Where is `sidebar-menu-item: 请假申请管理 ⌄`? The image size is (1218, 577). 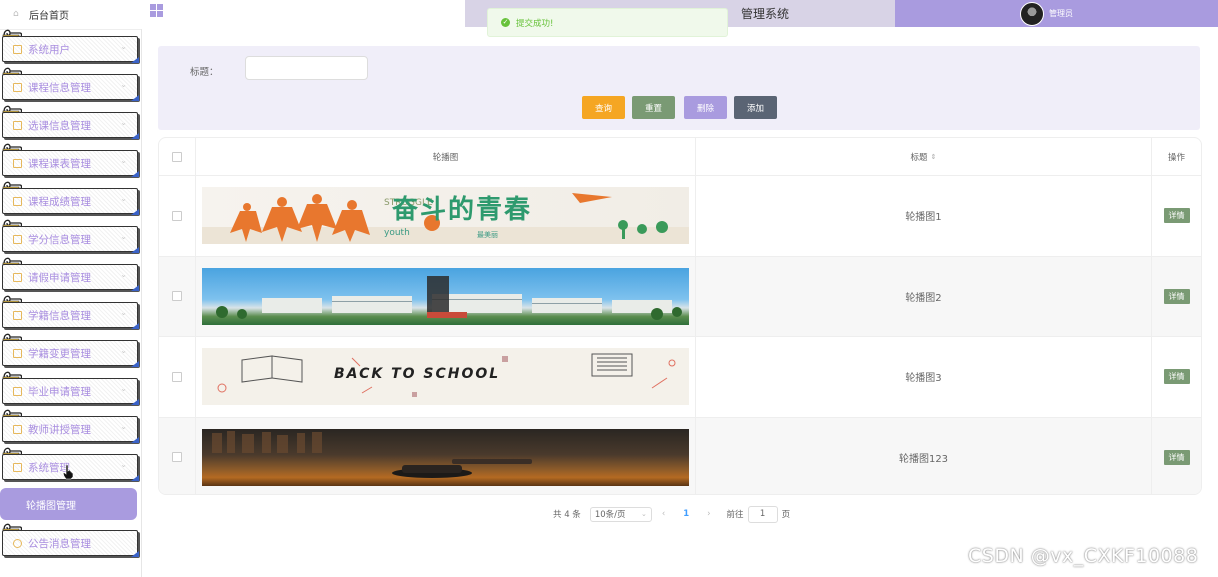 sidebar-menu-item: 请假申请管理 ⌄ is located at coordinates (70, 276).